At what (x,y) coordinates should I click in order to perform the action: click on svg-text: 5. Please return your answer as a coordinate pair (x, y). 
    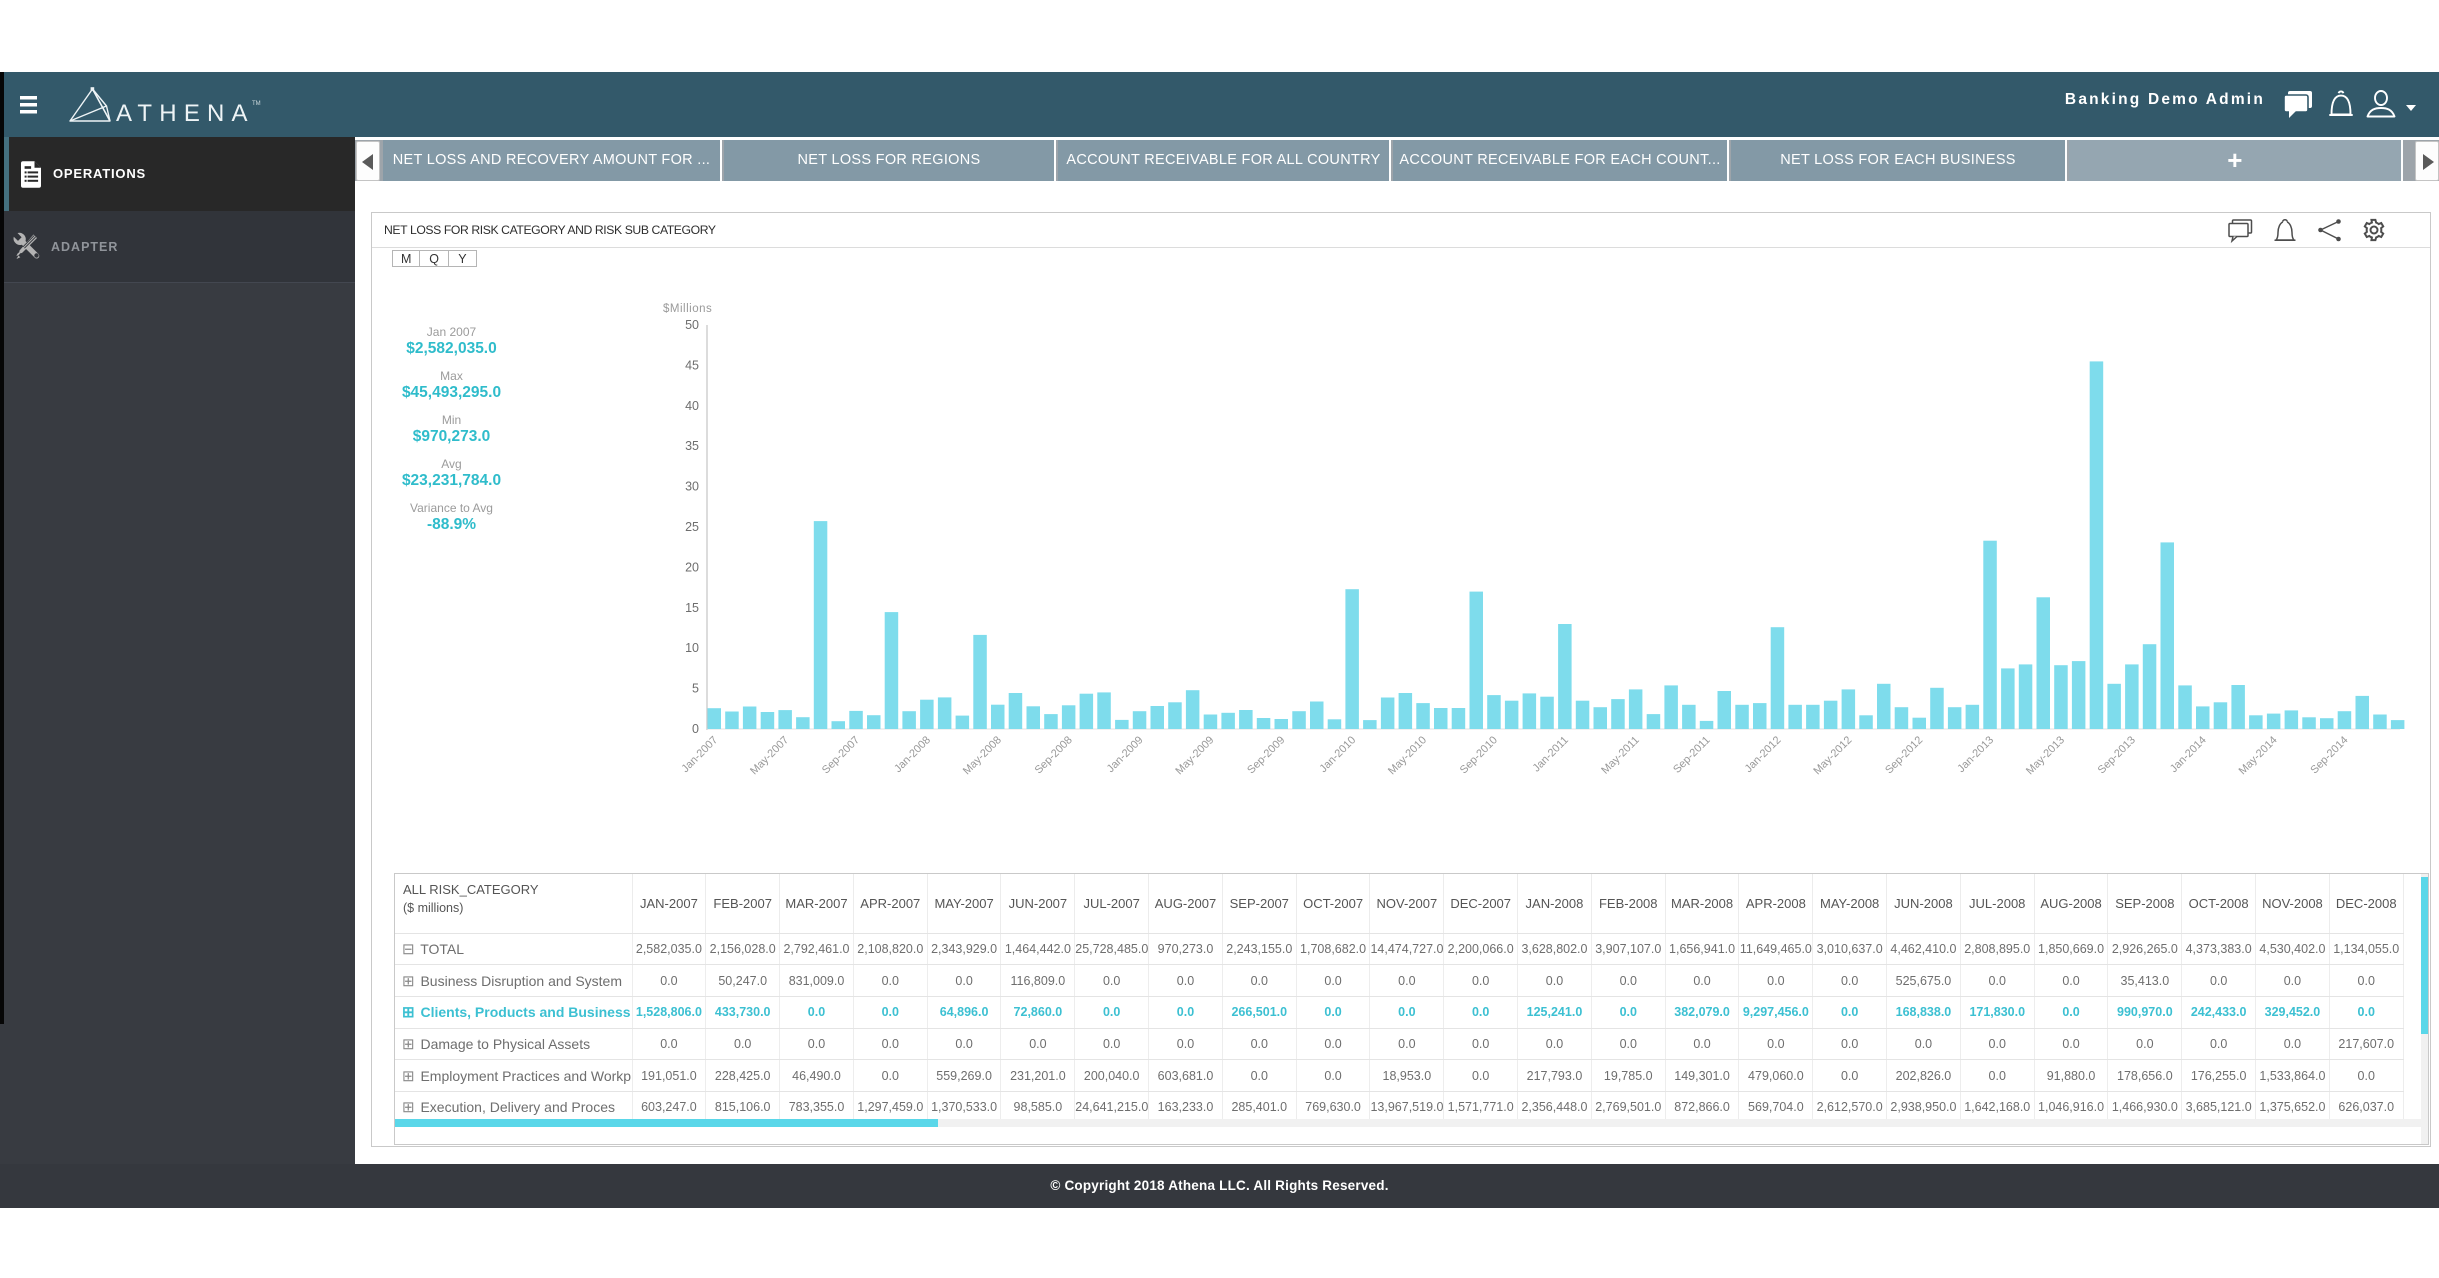
    Looking at the image, I should click on (695, 689).